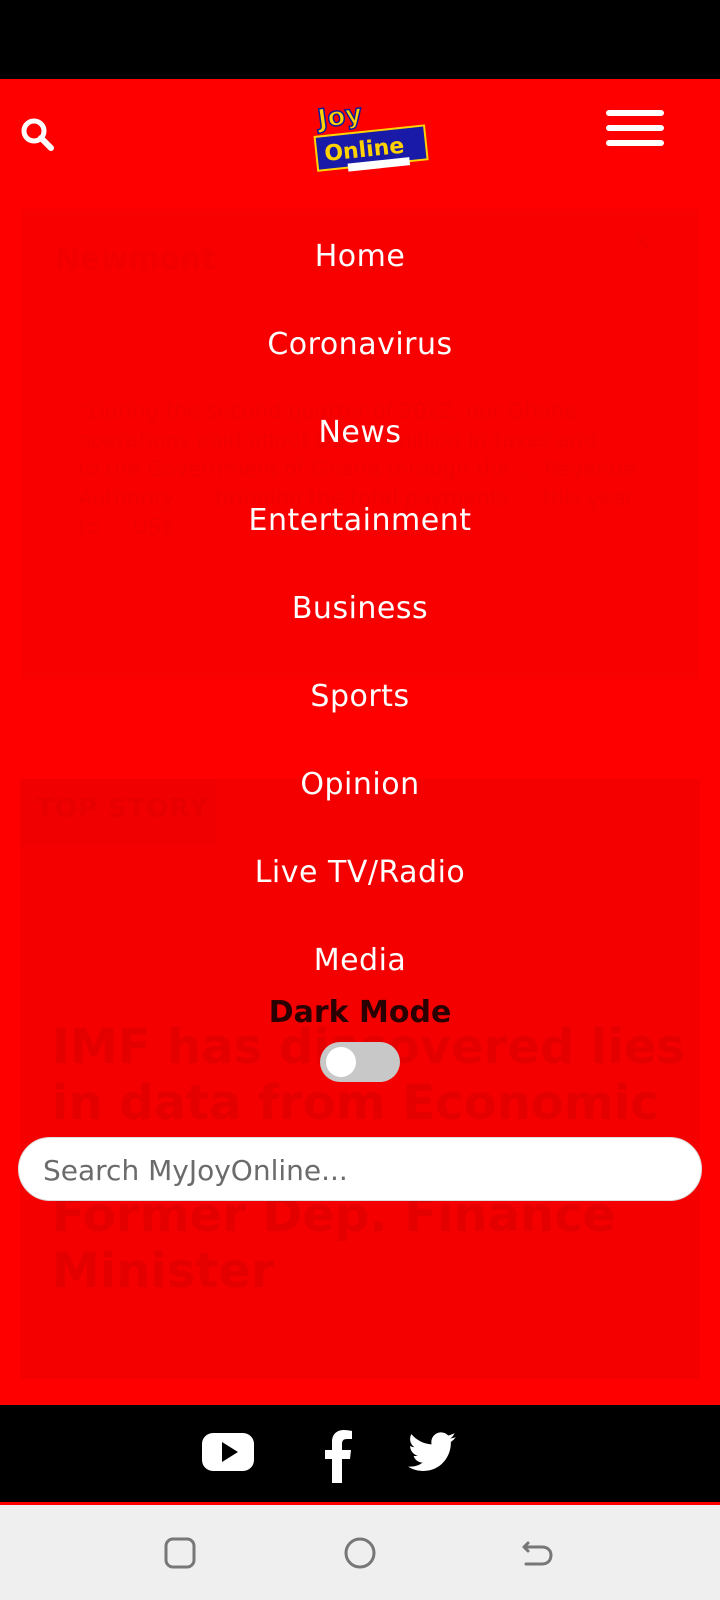 This screenshot has height=1600, width=720. Describe the element at coordinates (360, 344) in the screenshot. I see `menu-item-coronavirus: Coronavirus` at that location.